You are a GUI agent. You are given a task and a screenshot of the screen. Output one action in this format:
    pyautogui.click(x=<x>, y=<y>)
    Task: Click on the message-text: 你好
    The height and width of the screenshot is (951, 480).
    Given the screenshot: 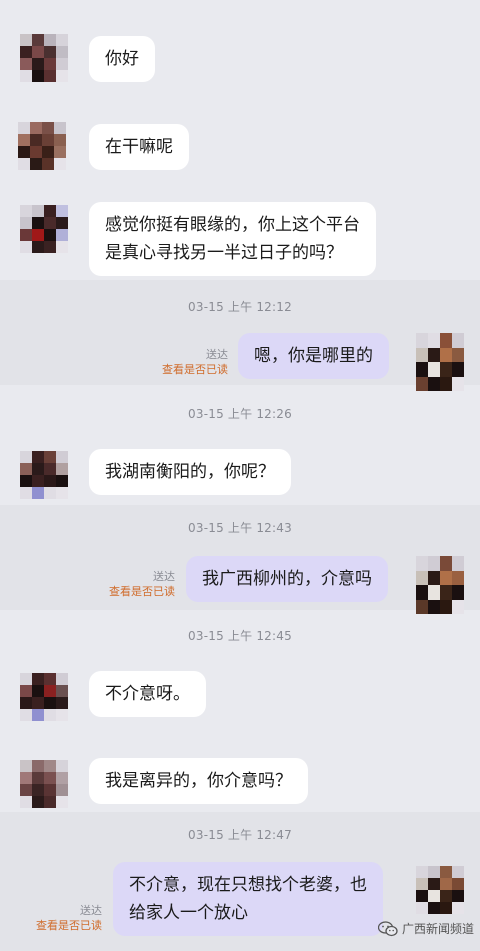 What is the action you would take?
    pyautogui.click(x=122, y=59)
    